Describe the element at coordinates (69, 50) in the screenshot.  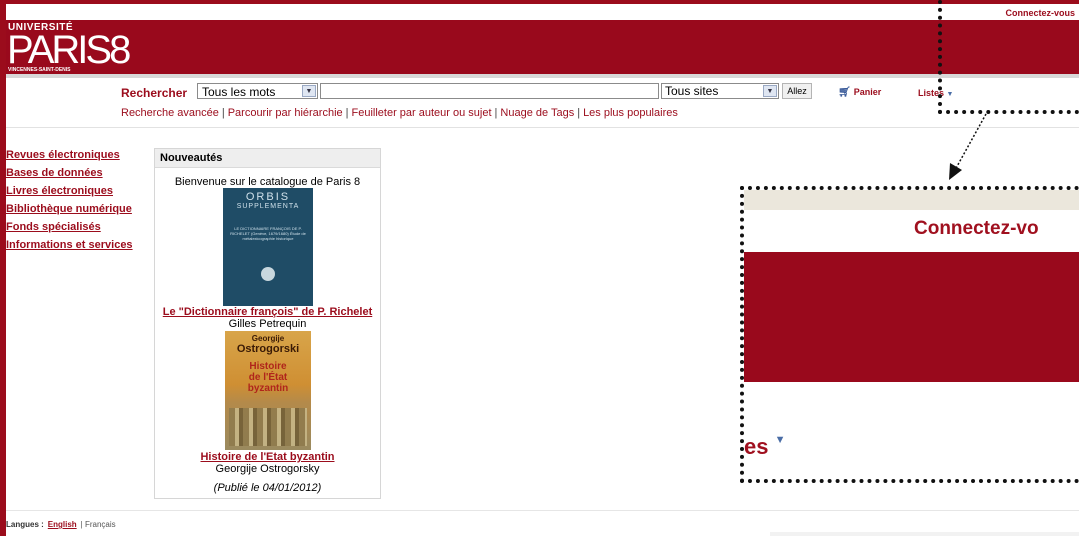
I see `logo-paris-text: PARIS8` at that location.